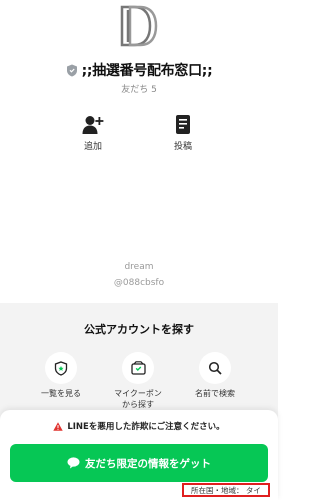 The width and height of the screenshot is (320, 500). I want to click on post-button: 投稿, so click(183, 133).